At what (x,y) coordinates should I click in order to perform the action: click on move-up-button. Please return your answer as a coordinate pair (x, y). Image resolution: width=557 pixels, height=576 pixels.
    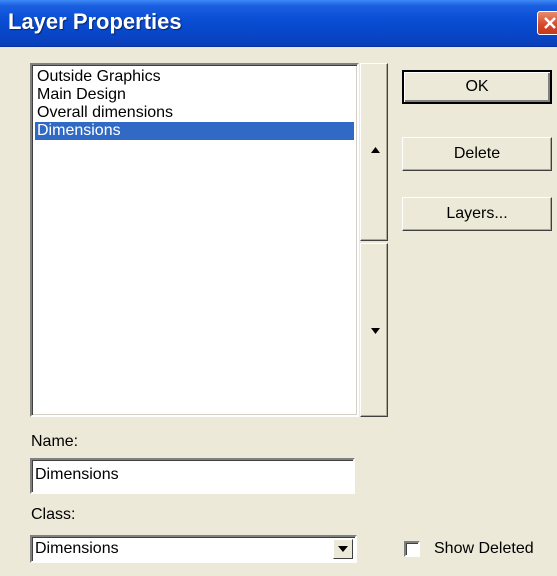
    Looking at the image, I should click on (374, 152).